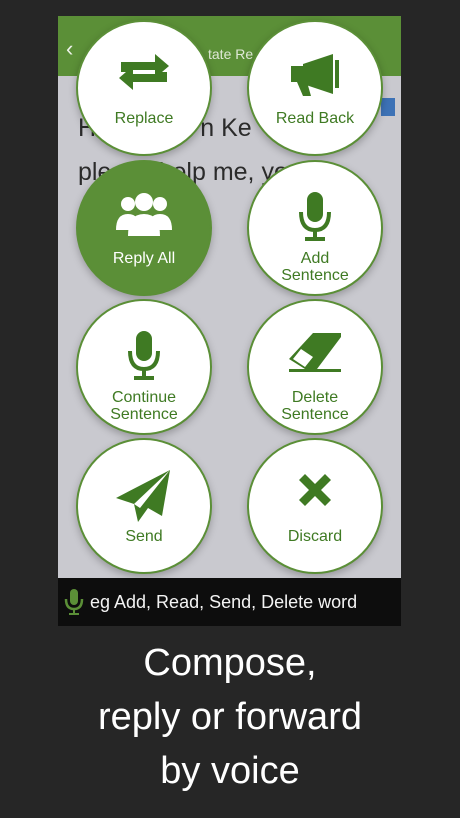  What do you see at coordinates (144, 397) in the screenshot?
I see `continue-sentence-label-line1: Continue` at bounding box center [144, 397].